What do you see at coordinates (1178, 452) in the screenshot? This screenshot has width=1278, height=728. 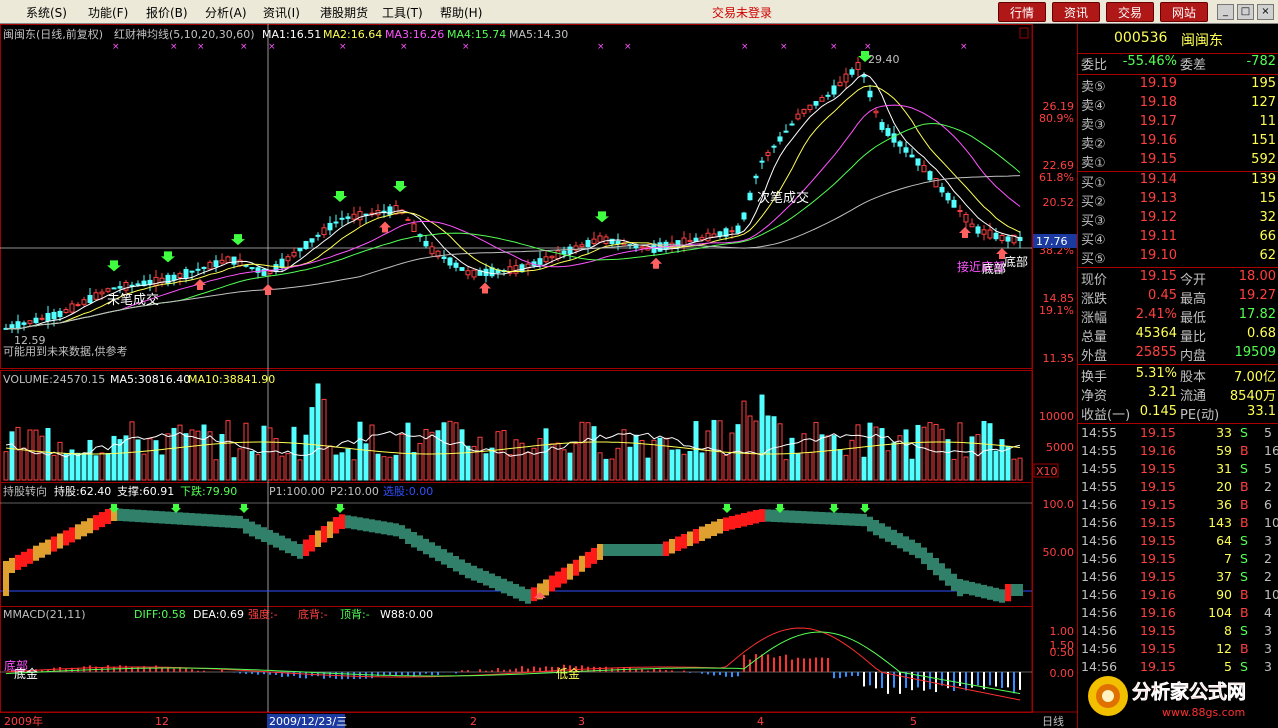 I see `tick-row: 14:55 19.16 59 B 16` at bounding box center [1178, 452].